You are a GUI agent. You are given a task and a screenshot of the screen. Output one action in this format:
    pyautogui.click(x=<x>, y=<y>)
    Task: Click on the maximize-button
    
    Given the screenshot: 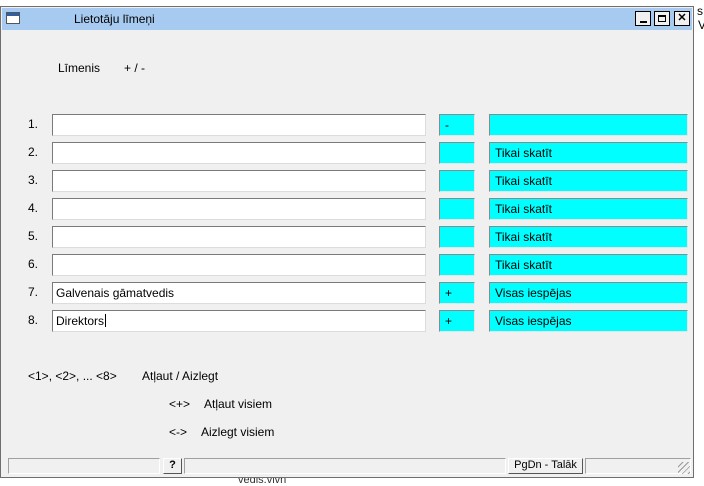 What is the action you would take?
    pyautogui.click(x=662, y=18)
    